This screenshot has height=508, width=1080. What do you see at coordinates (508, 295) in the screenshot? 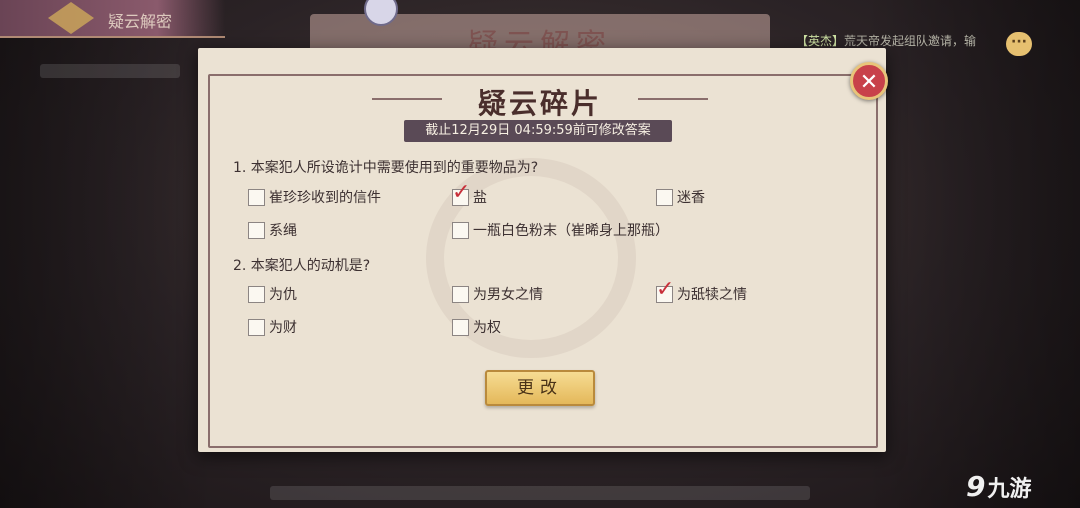
I see `option-label: 为男女之情` at bounding box center [508, 295].